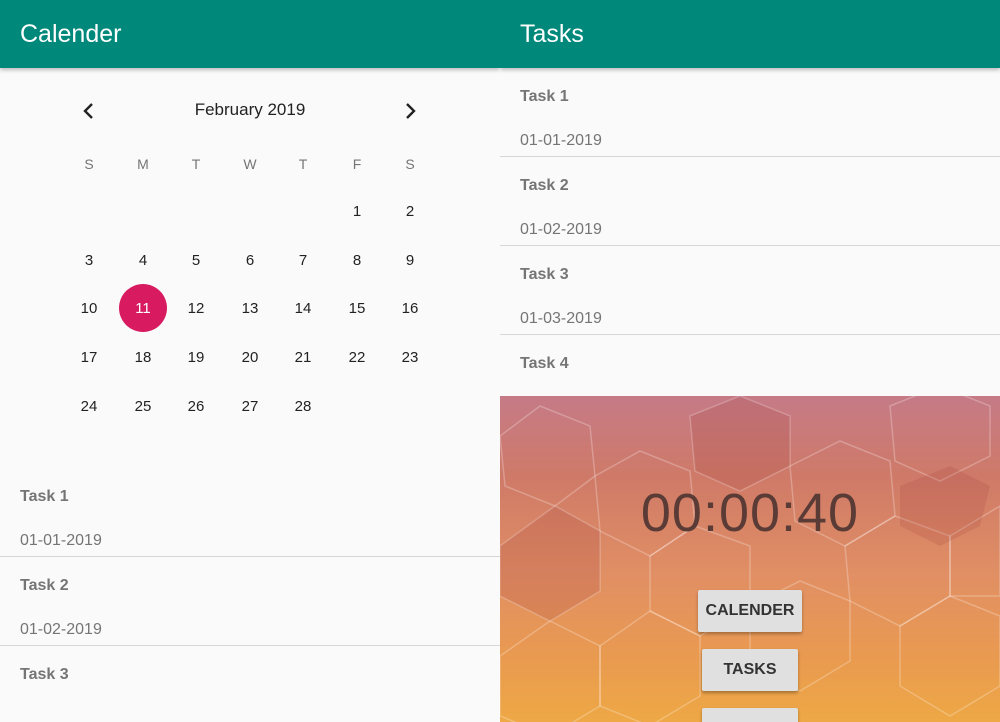  What do you see at coordinates (552, 33) in the screenshot?
I see `tasks-title: Tasks` at bounding box center [552, 33].